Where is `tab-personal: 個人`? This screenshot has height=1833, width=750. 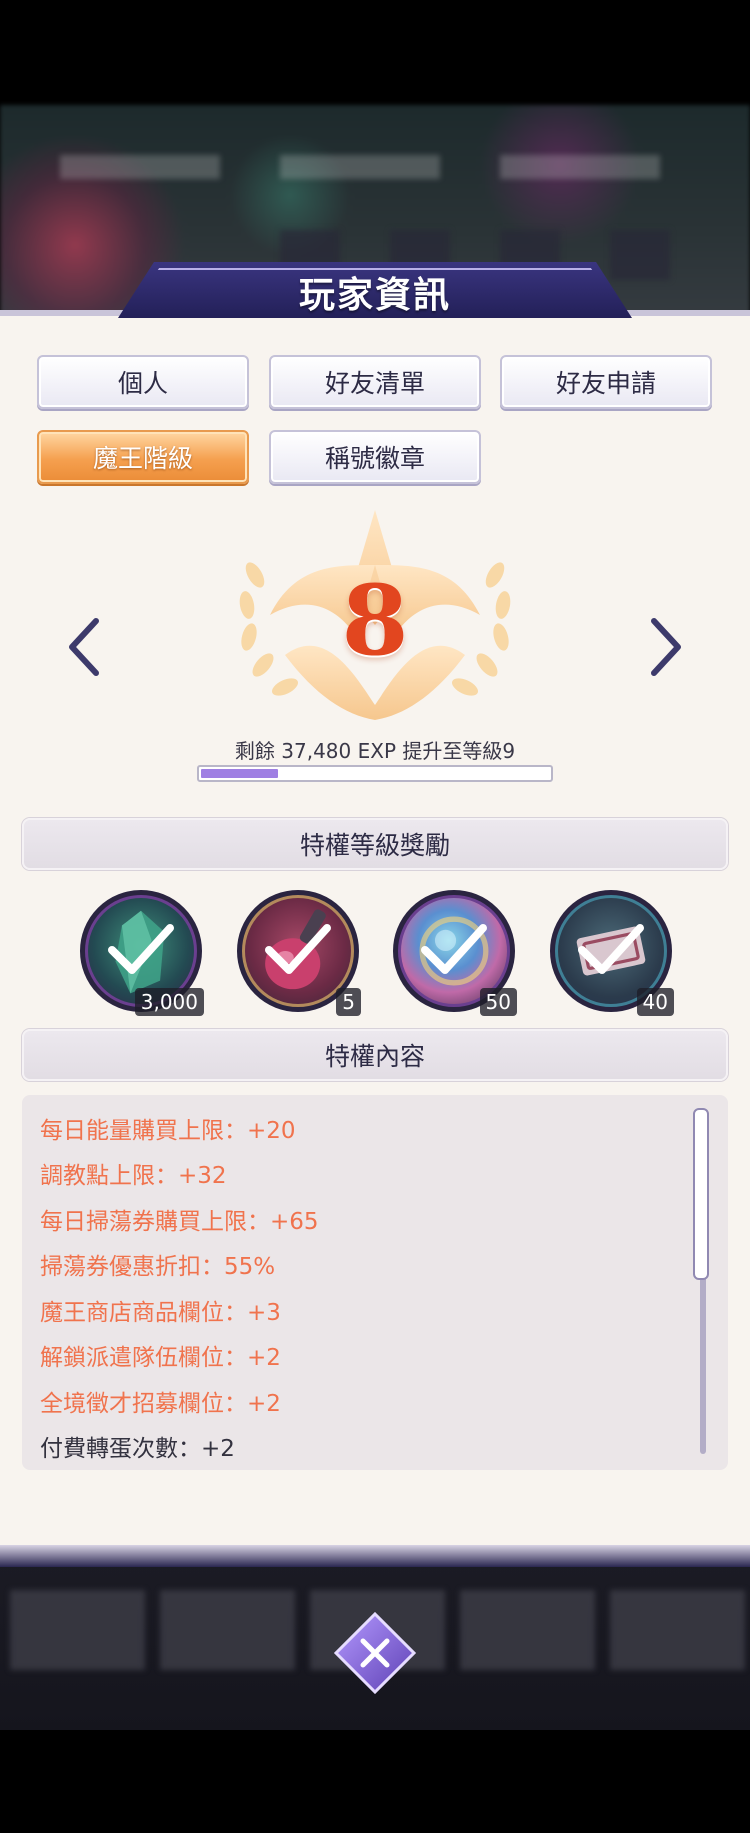 tab-personal: 個人 is located at coordinates (143, 382).